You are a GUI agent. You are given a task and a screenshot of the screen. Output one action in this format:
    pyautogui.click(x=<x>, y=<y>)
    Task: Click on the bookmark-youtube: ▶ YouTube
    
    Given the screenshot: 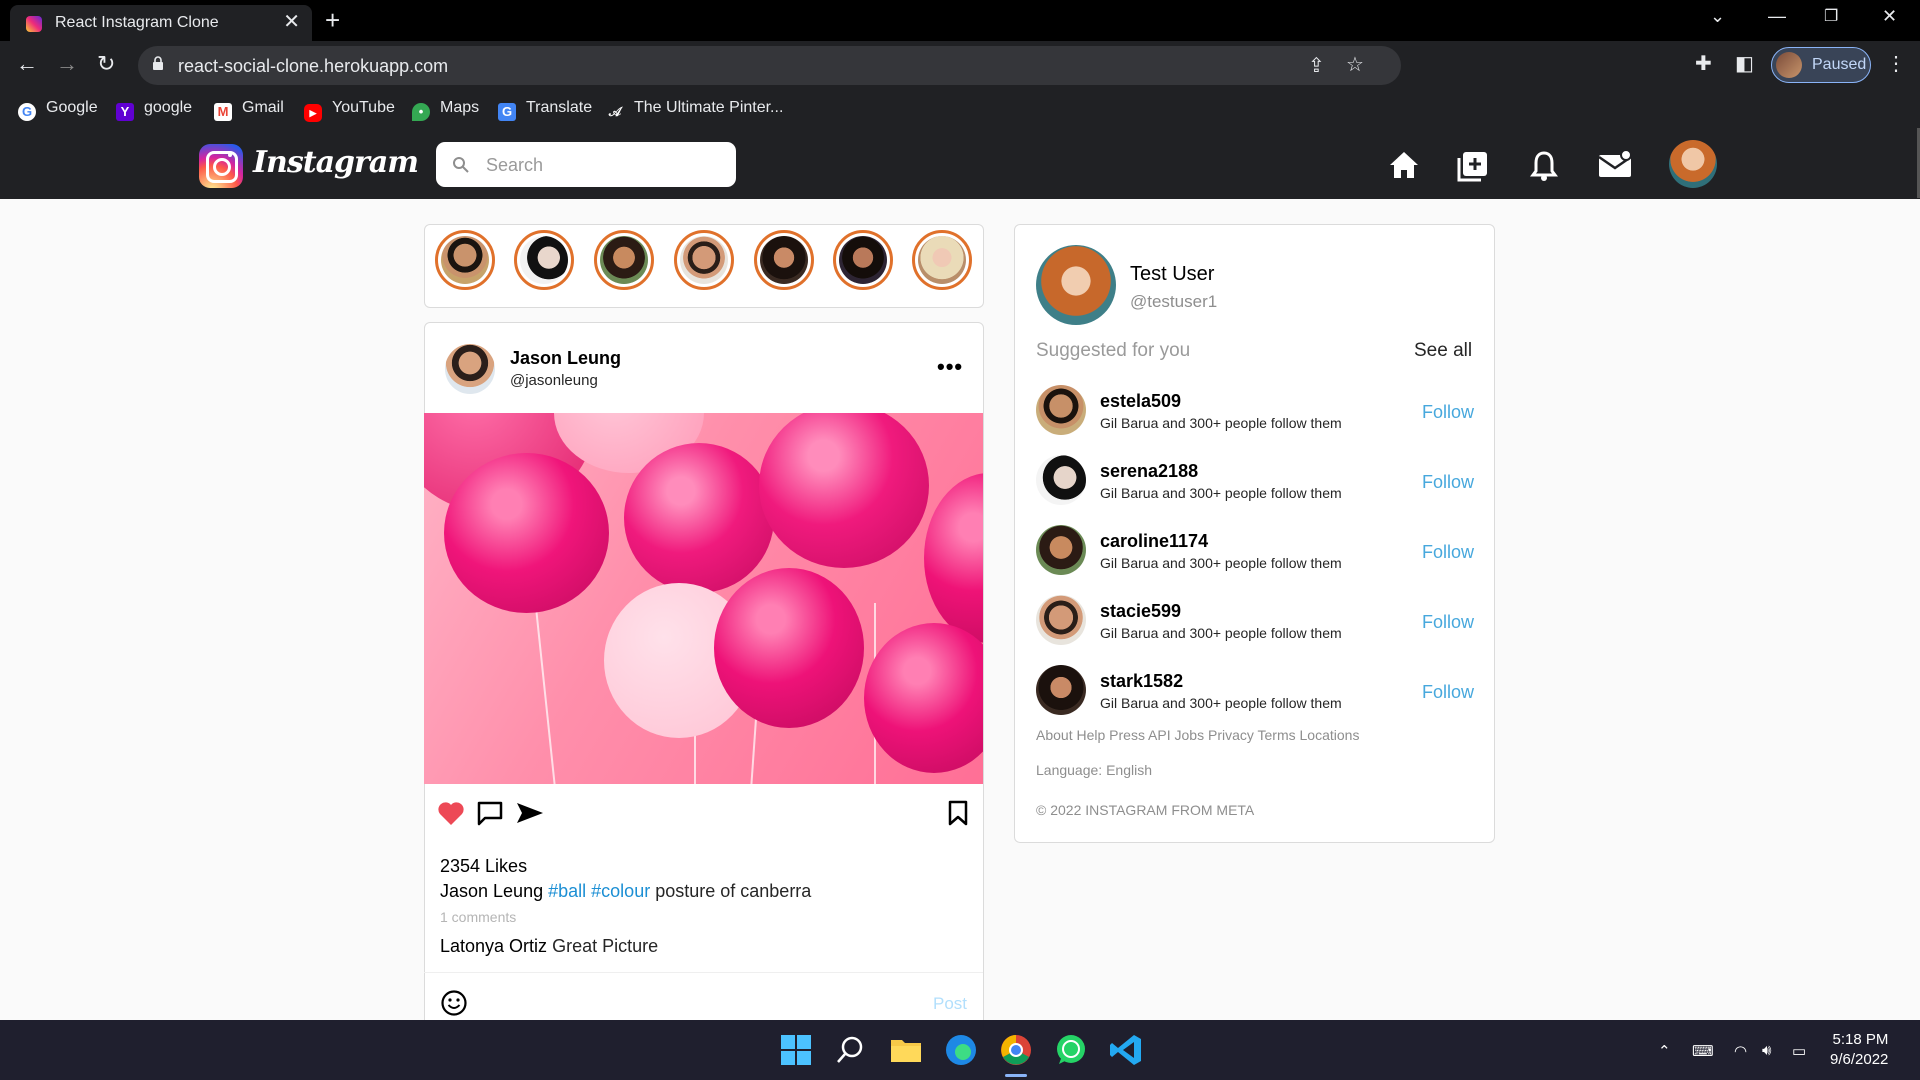 What is the action you would take?
    pyautogui.click(x=349, y=110)
    